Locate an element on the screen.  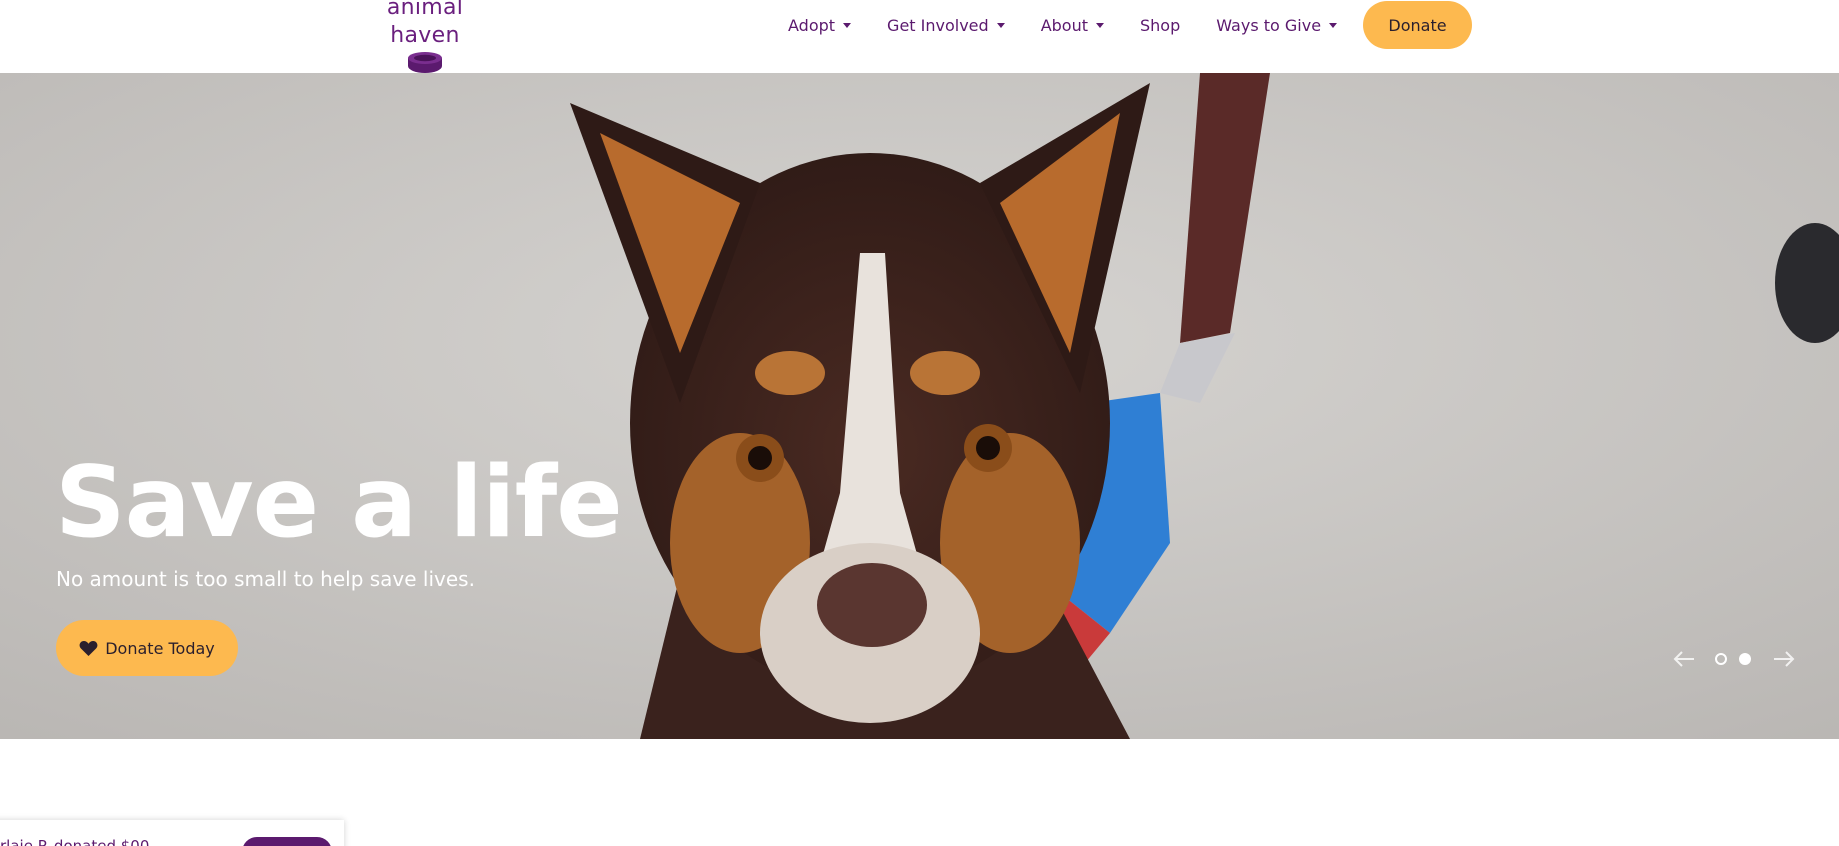
nav-get-involved: Get Involved is located at coordinates (946, 25).